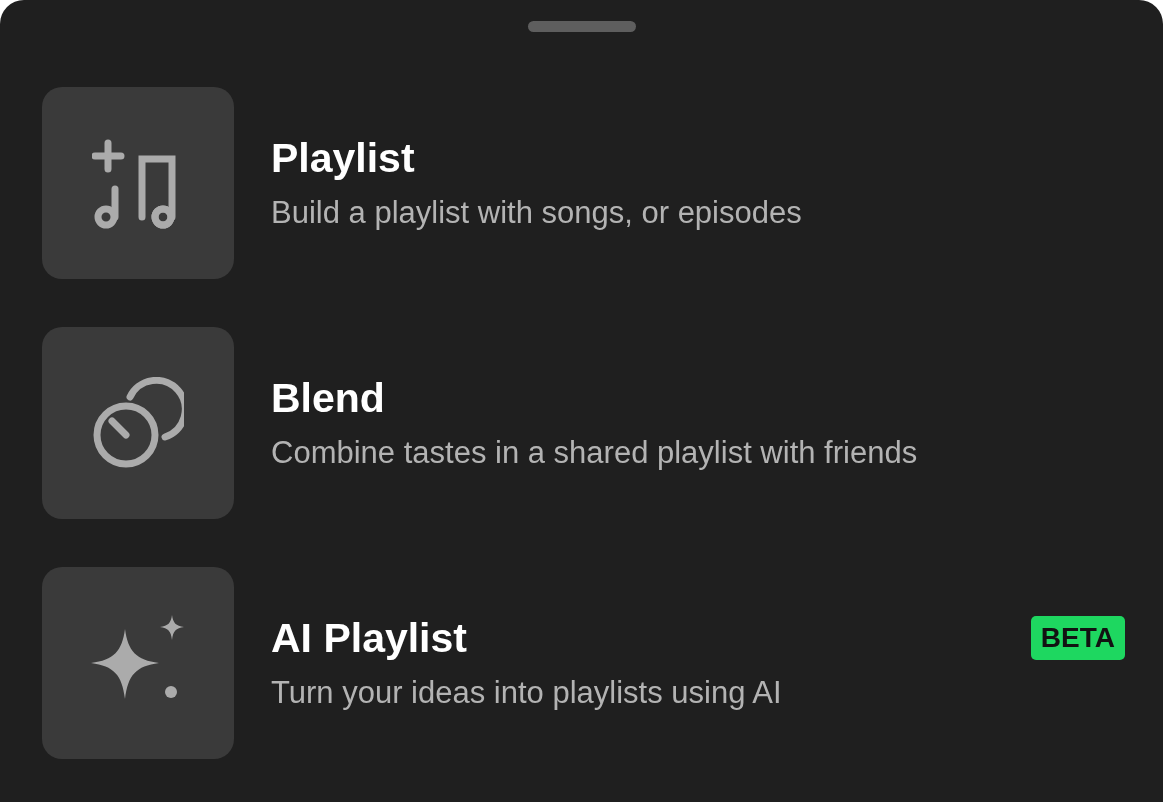 The height and width of the screenshot is (802, 1163). I want to click on overlapping-circles-icon, so click(138, 423).